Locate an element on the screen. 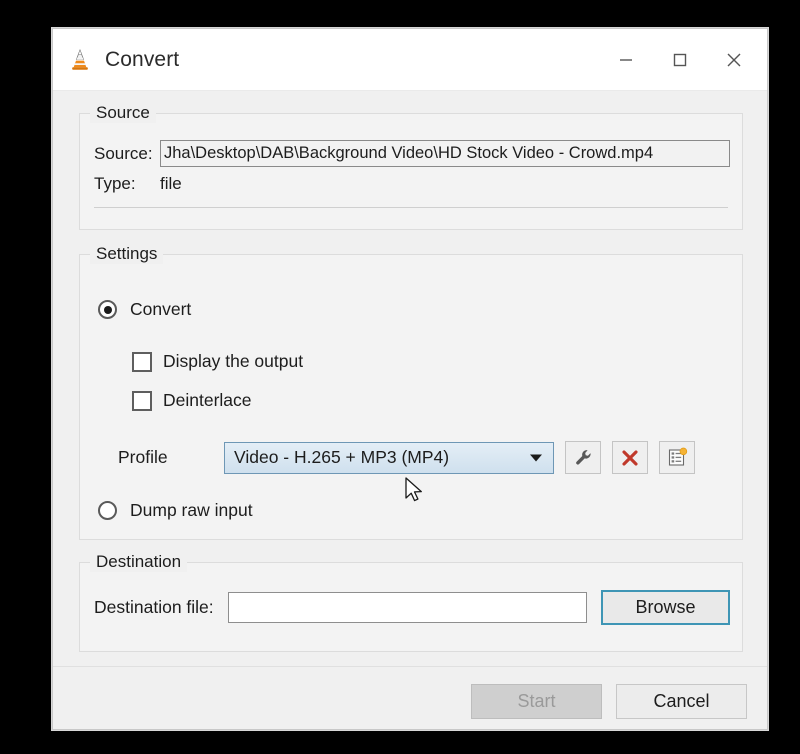 The image size is (800, 754). minimize-button is located at coordinates (626, 59).